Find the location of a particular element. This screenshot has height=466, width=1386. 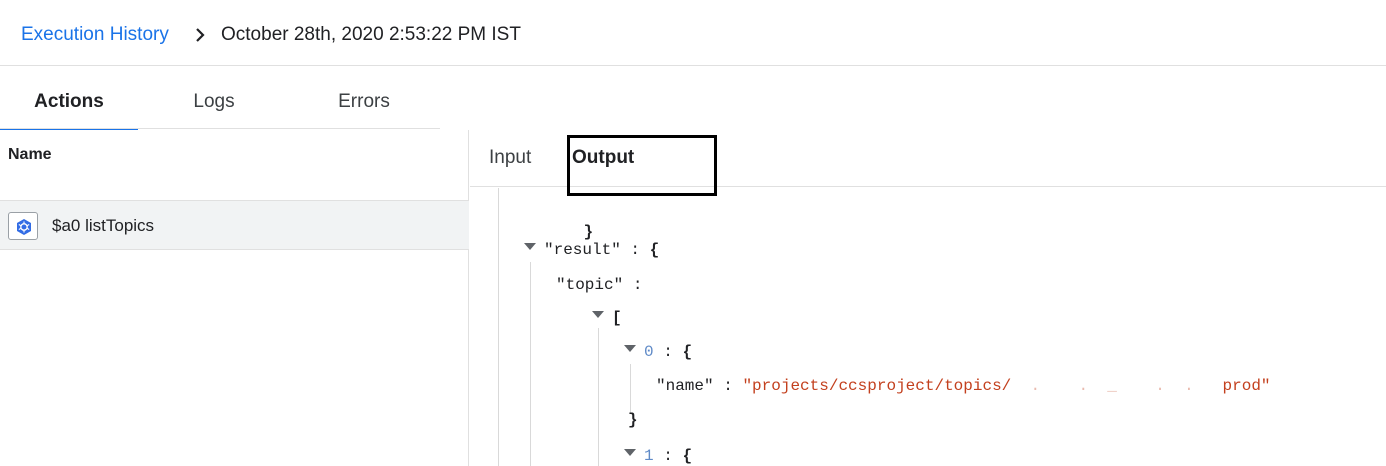

output-tab-highlight is located at coordinates (642, 165).